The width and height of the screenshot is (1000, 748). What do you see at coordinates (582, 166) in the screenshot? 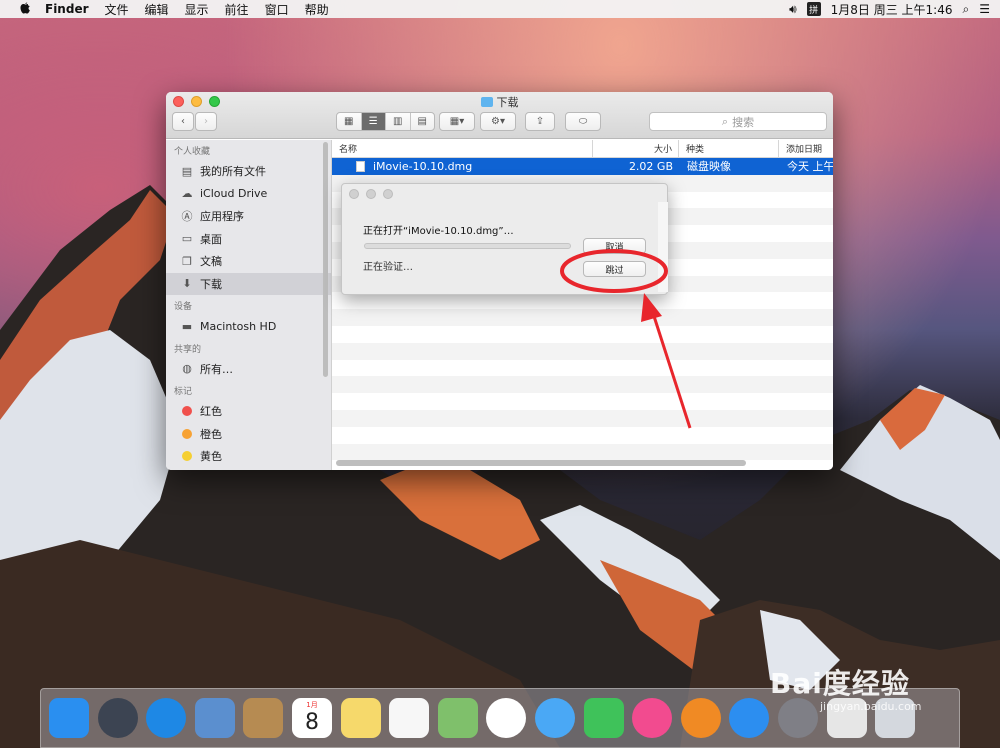
I see `table-row: iMovie-10.10.dmg 2.02 GB 磁盘映像 今天 上午1:4` at bounding box center [582, 166].